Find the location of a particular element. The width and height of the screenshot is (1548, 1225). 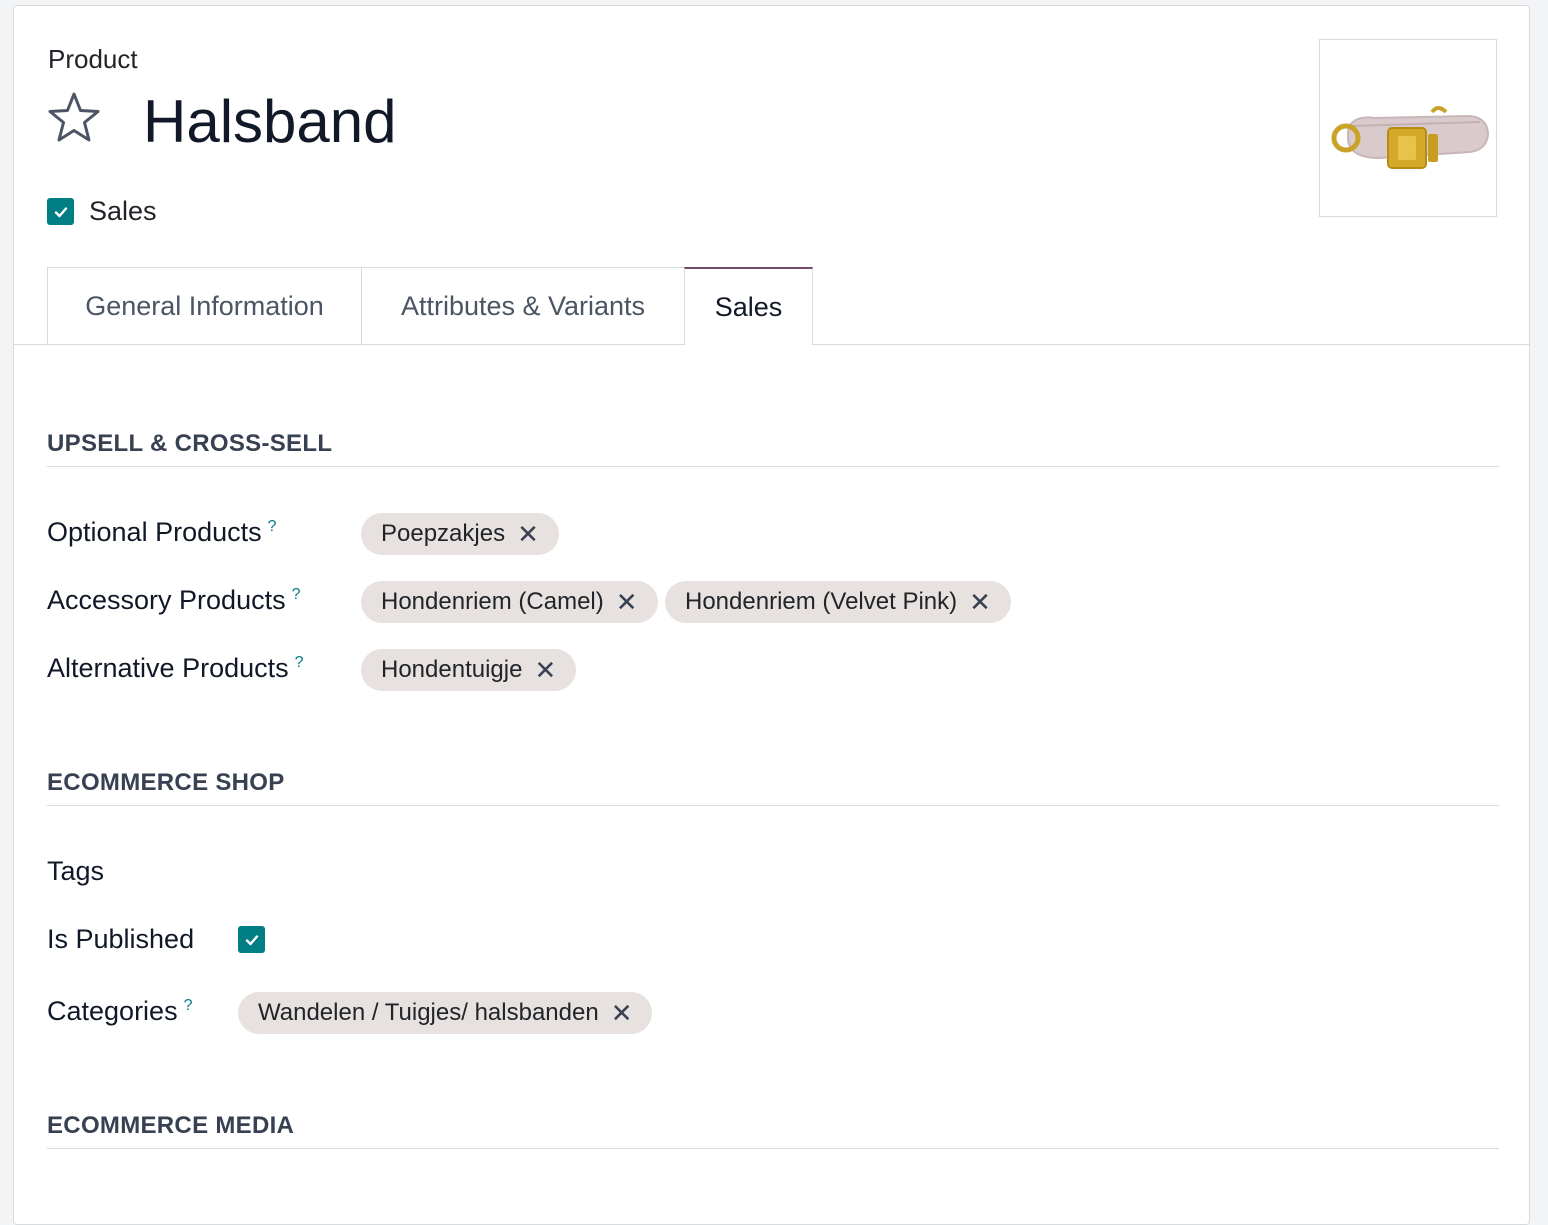

is-published-checkbox is located at coordinates (251, 939).